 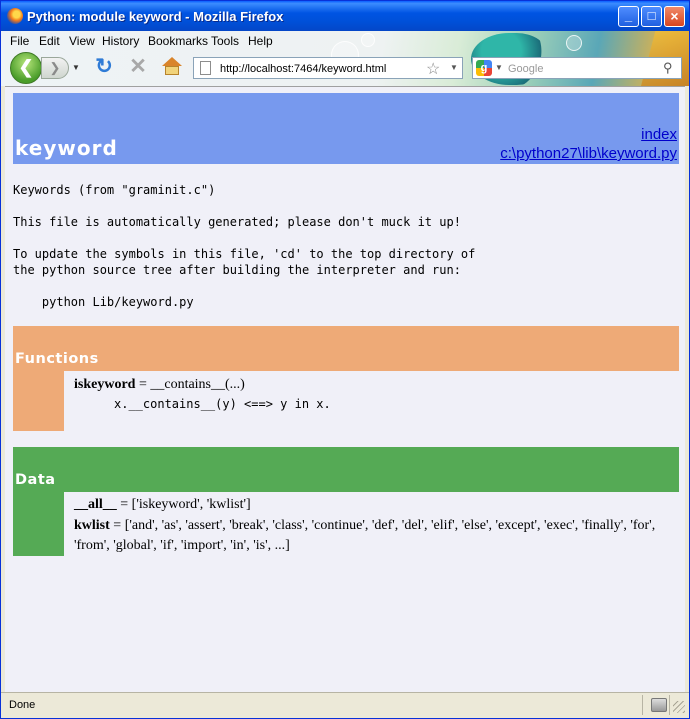 What do you see at coordinates (315, 68) in the screenshot?
I see `url-input` at bounding box center [315, 68].